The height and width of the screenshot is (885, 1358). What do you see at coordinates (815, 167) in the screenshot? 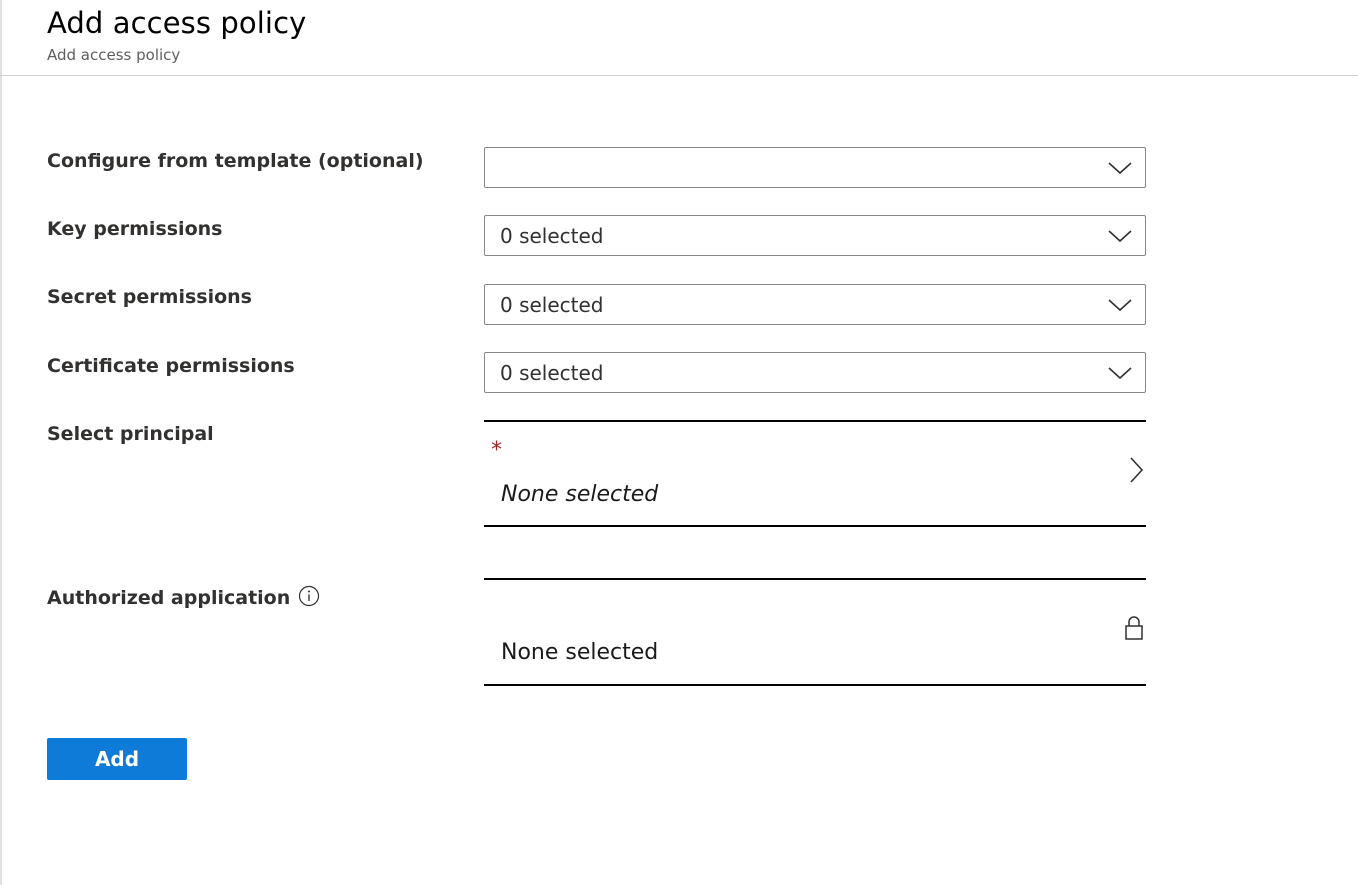
I see `template-dropdown` at bounding box center [815, 167].